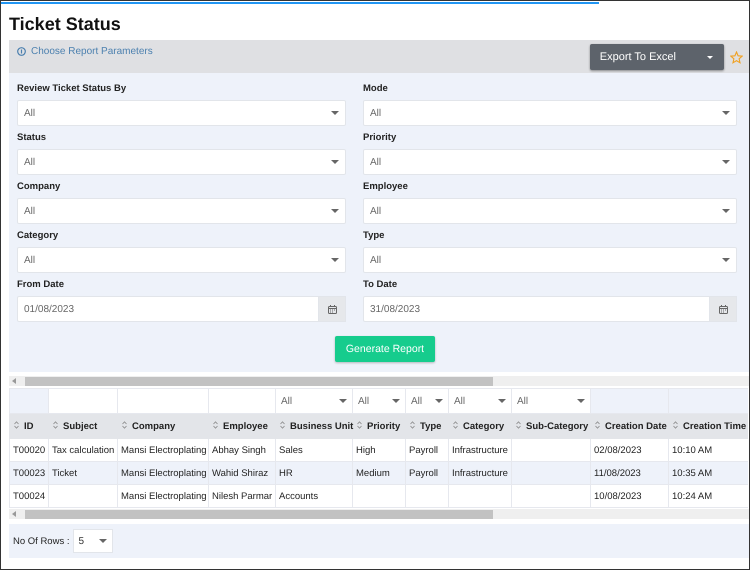 Image resolution: width=750 pixels, height=570 pixels. What do you see at coordinates (314, 450) in the screenshot?
I see `table-cell: Sales` at bounding box center [314, 450].